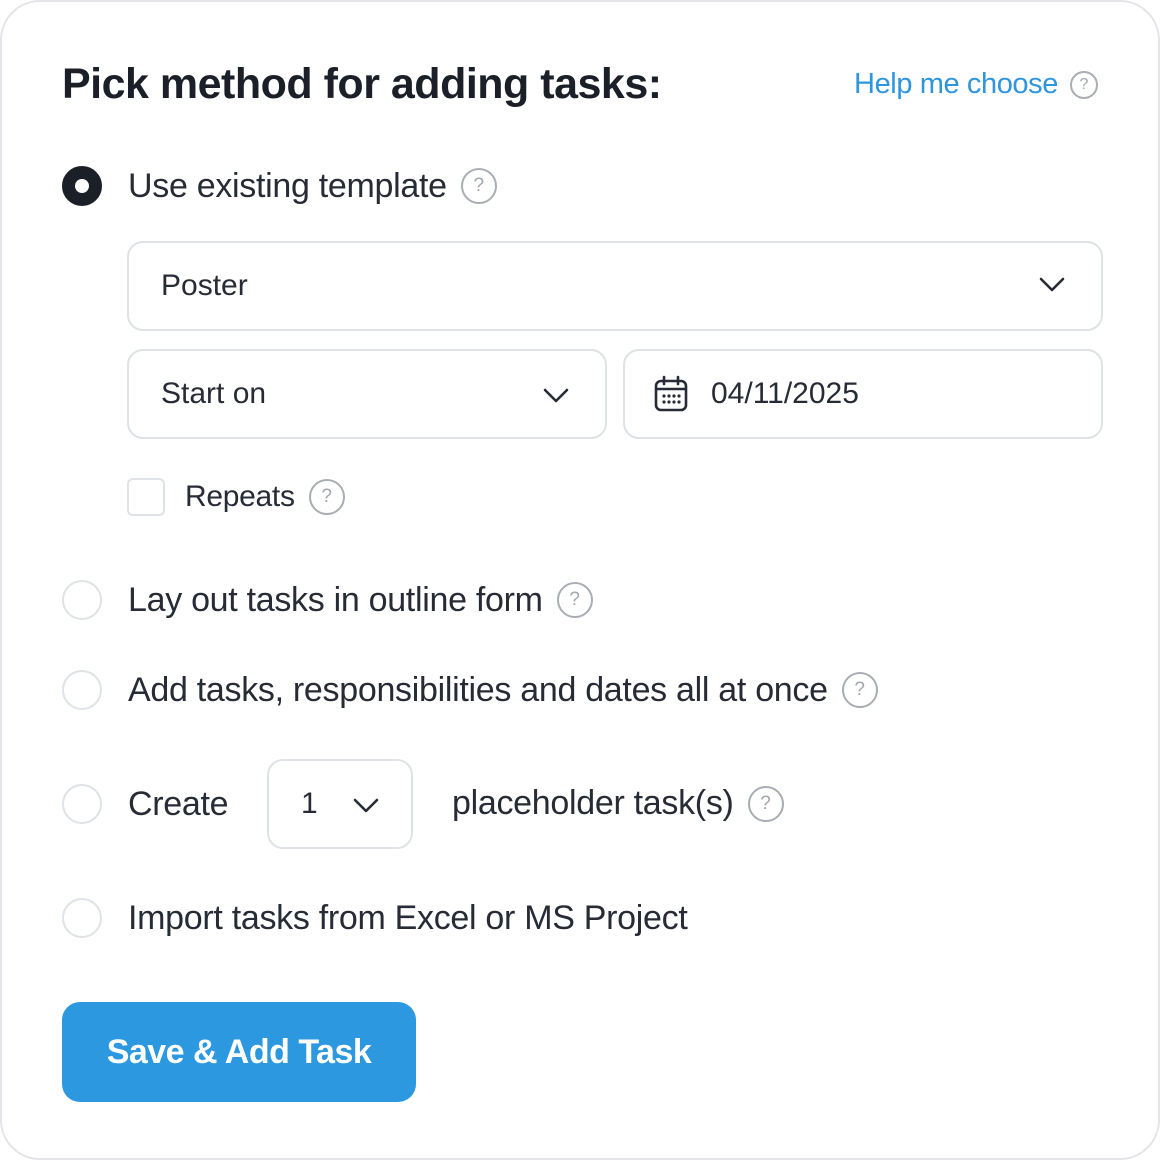  I want to click on repeats-label: Repeats, so click(240, 497).